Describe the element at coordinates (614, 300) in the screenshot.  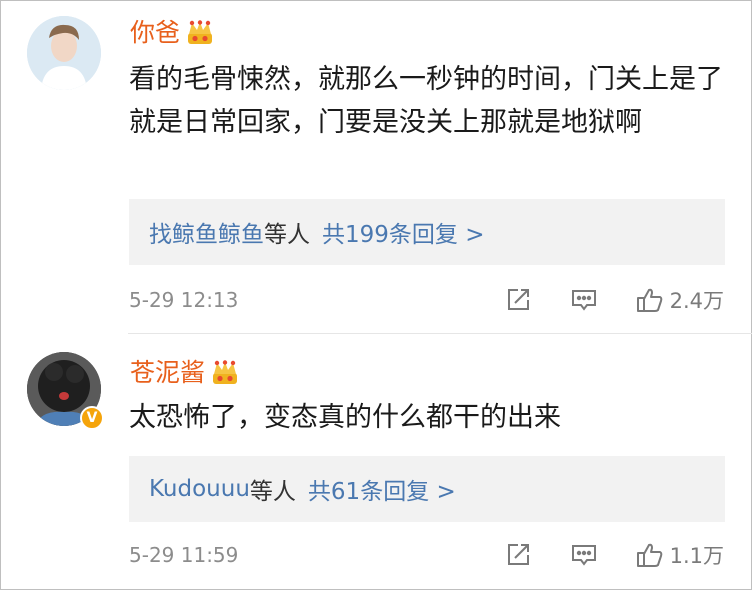
I see `action-bar: 2.4万` at that location.